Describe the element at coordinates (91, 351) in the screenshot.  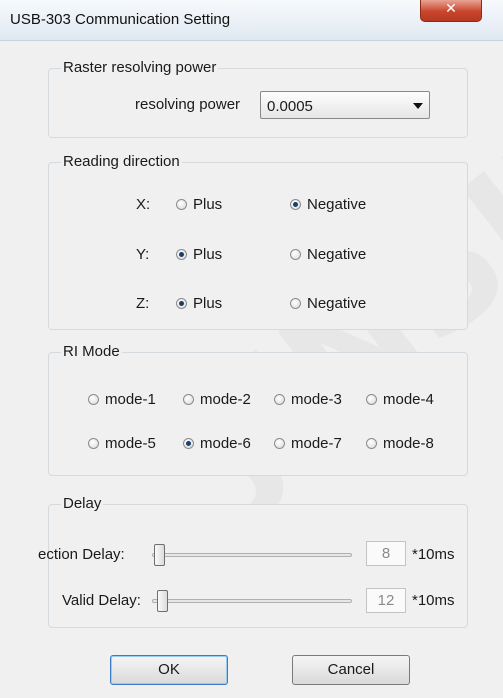
I see `ri-mode-group-label: RI Mode` at that location.